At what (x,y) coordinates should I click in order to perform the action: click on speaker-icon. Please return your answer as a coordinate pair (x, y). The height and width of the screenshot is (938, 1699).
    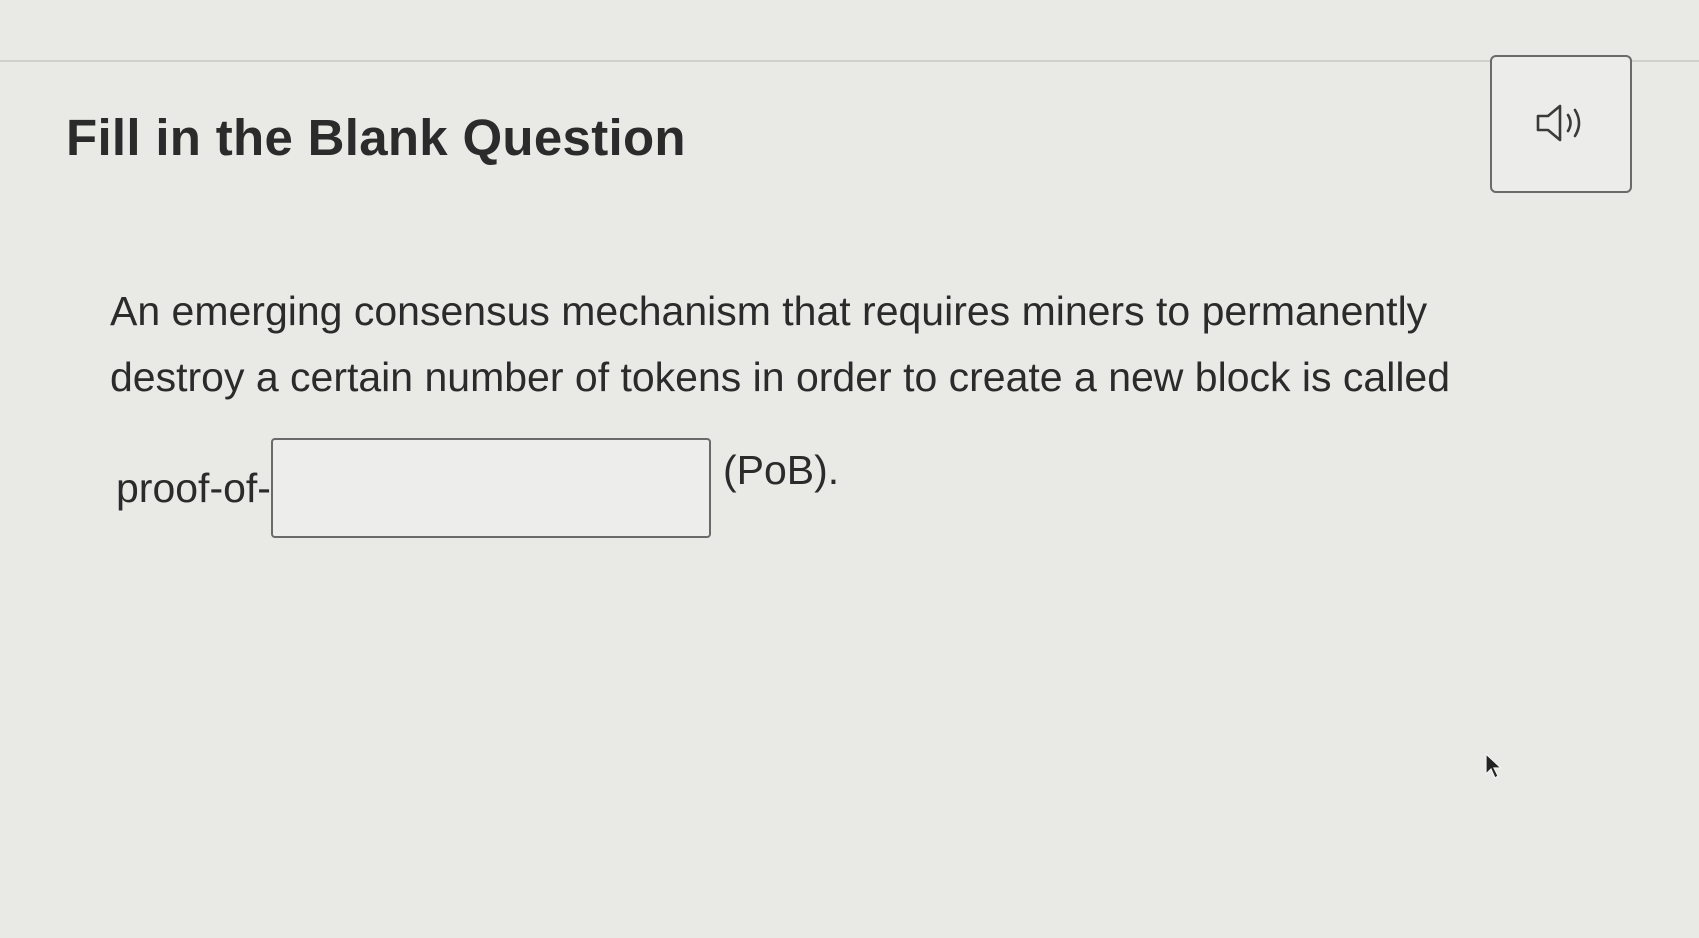
    Looking at the image, I should click on (1561, 124).